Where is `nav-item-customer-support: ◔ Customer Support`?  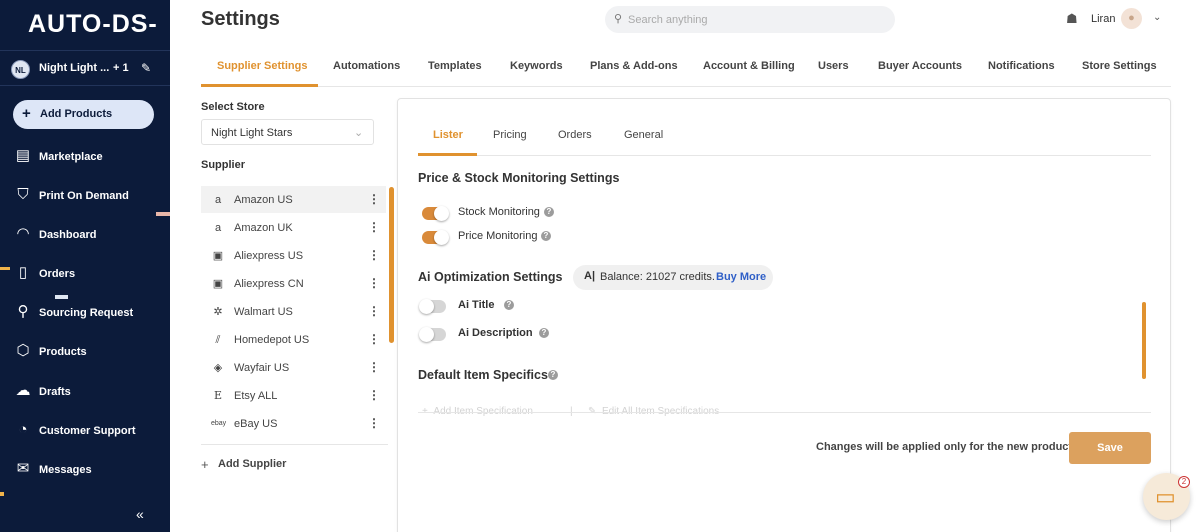 nav-item-customer-support: ◔ Customer Support is located at coordinates (85, 431).